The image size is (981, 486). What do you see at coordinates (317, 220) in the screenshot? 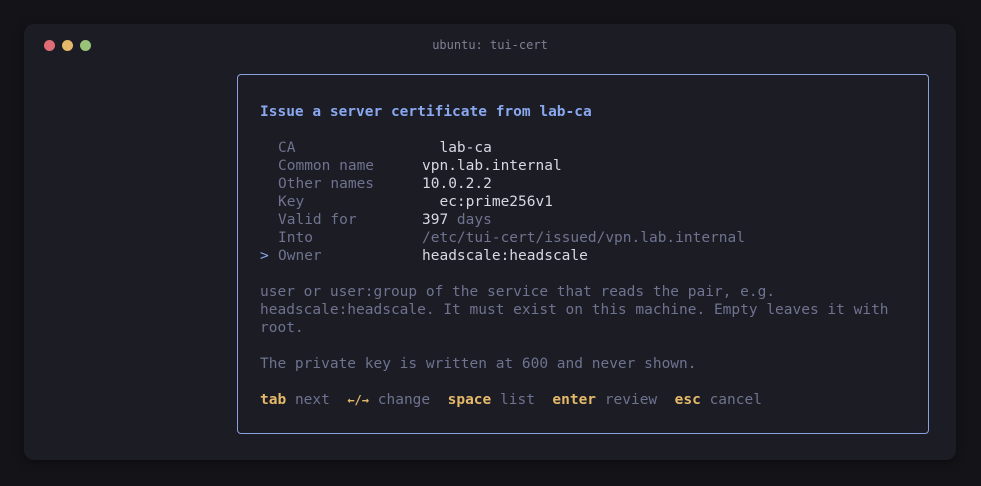
I see `field-label: Valid for` at bounding box center [317, 220].